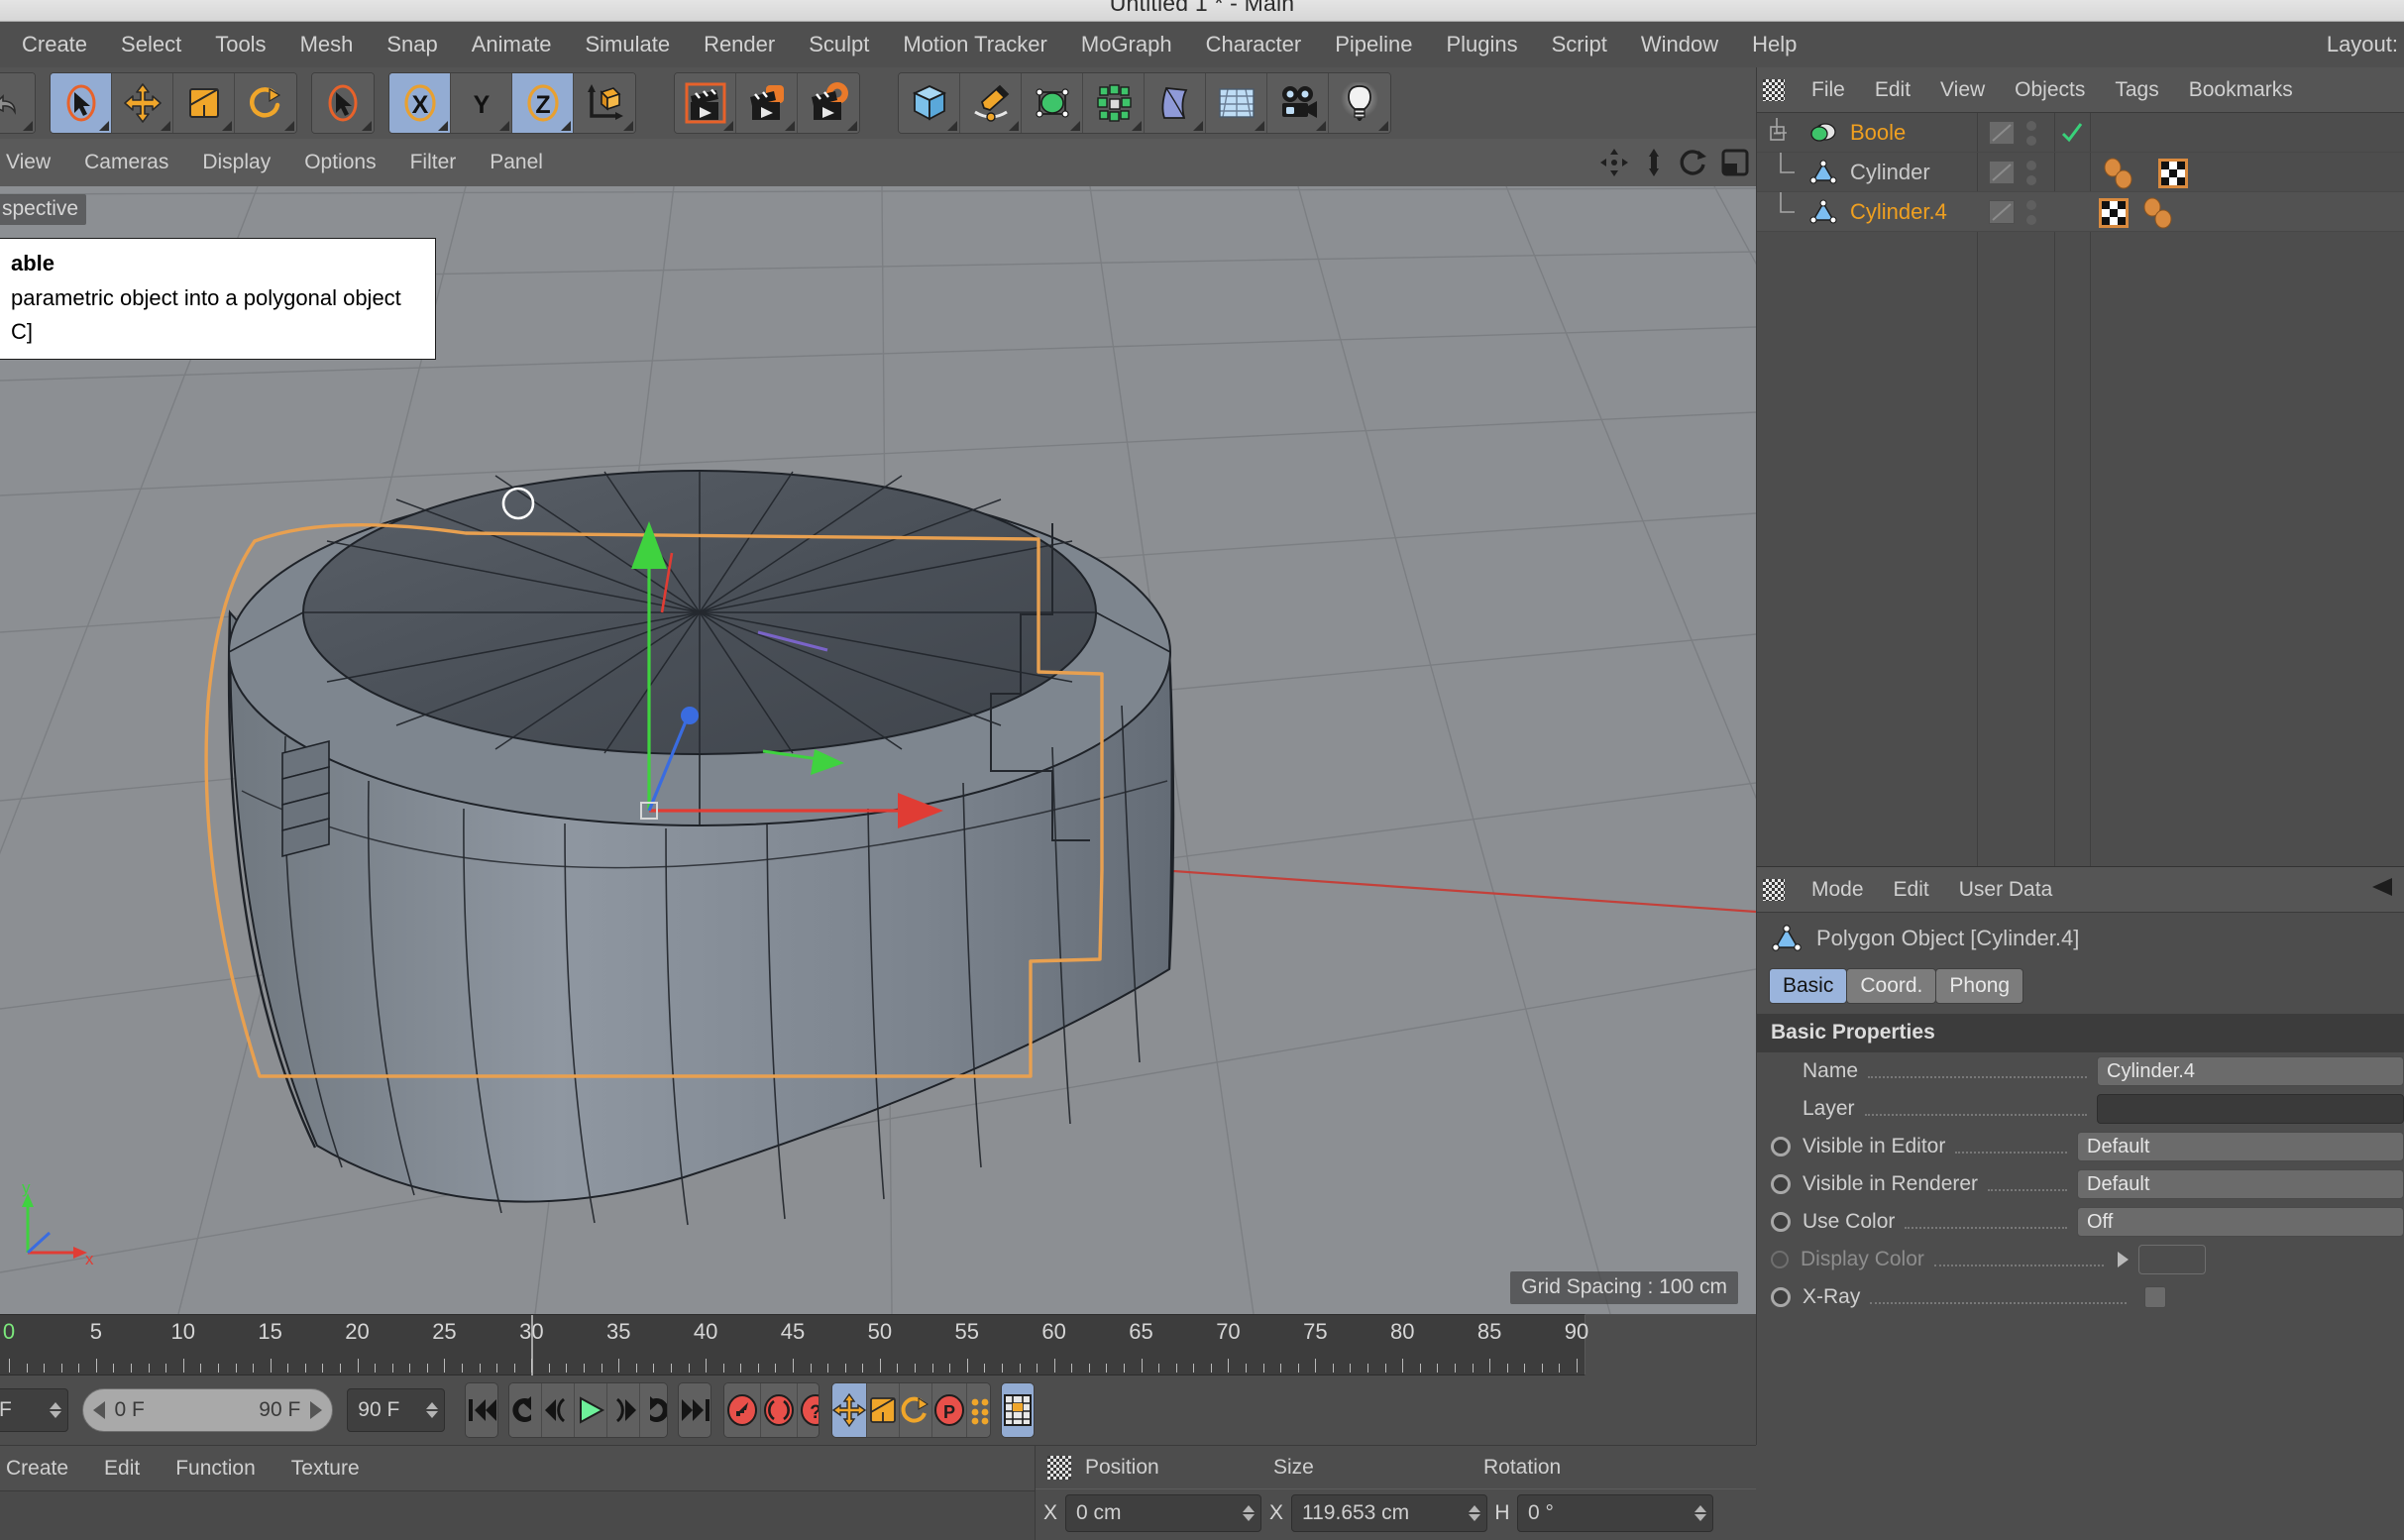  I want to click on preview-range-bar: 0 F 90 F, so click(207, 1410).